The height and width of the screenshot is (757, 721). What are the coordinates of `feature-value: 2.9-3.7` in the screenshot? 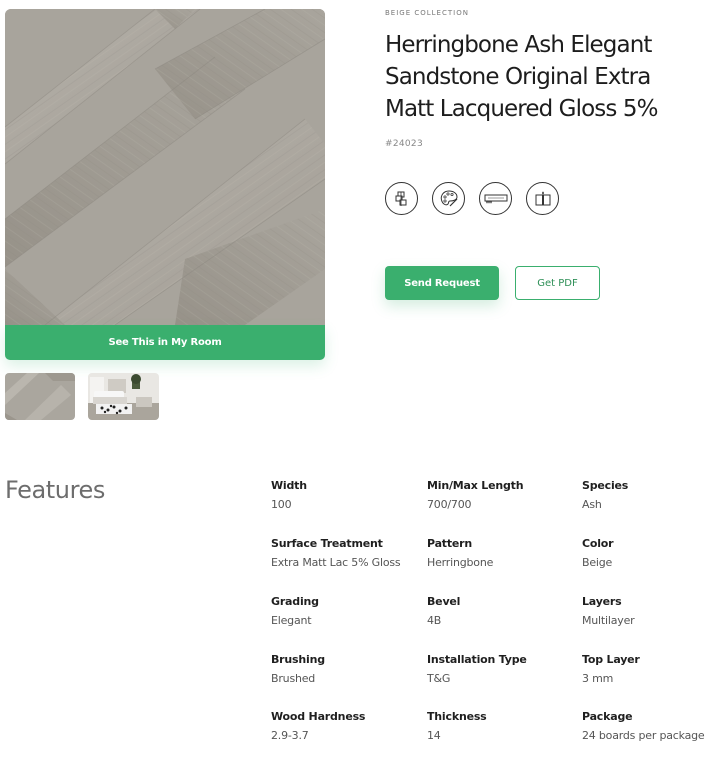 It's located at (290, 735).